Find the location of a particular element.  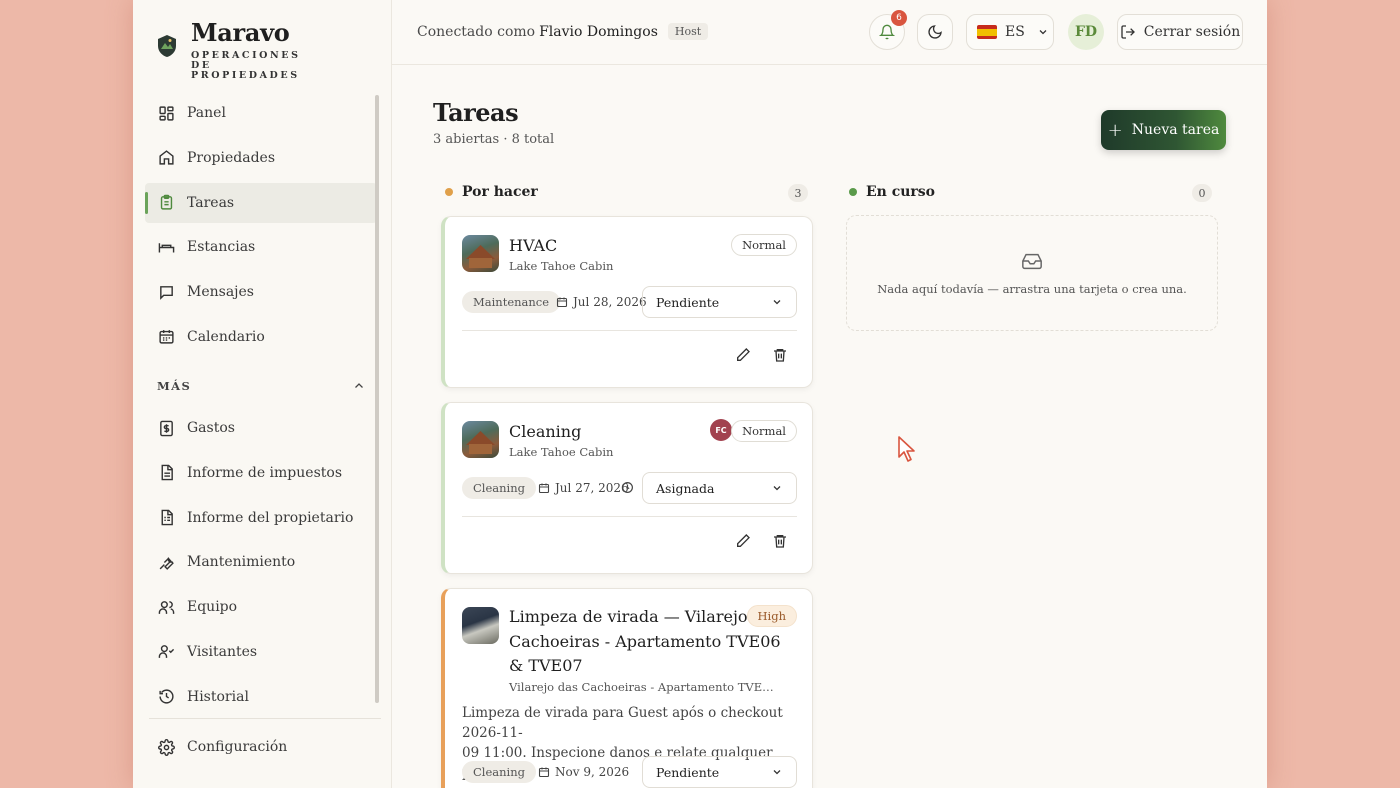

category-tag: Cleaning is located at coordinates (499, 772).